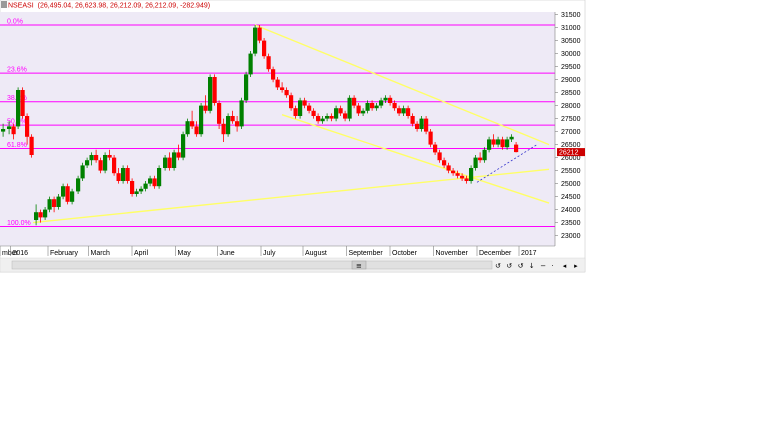 Image resolution: width=768 pixels, height=431 pixels. What do you see at coordinates (15, 22) in the screenshot?
I see `fib-label-0: 0.0%` at bounding box center [15, 22].